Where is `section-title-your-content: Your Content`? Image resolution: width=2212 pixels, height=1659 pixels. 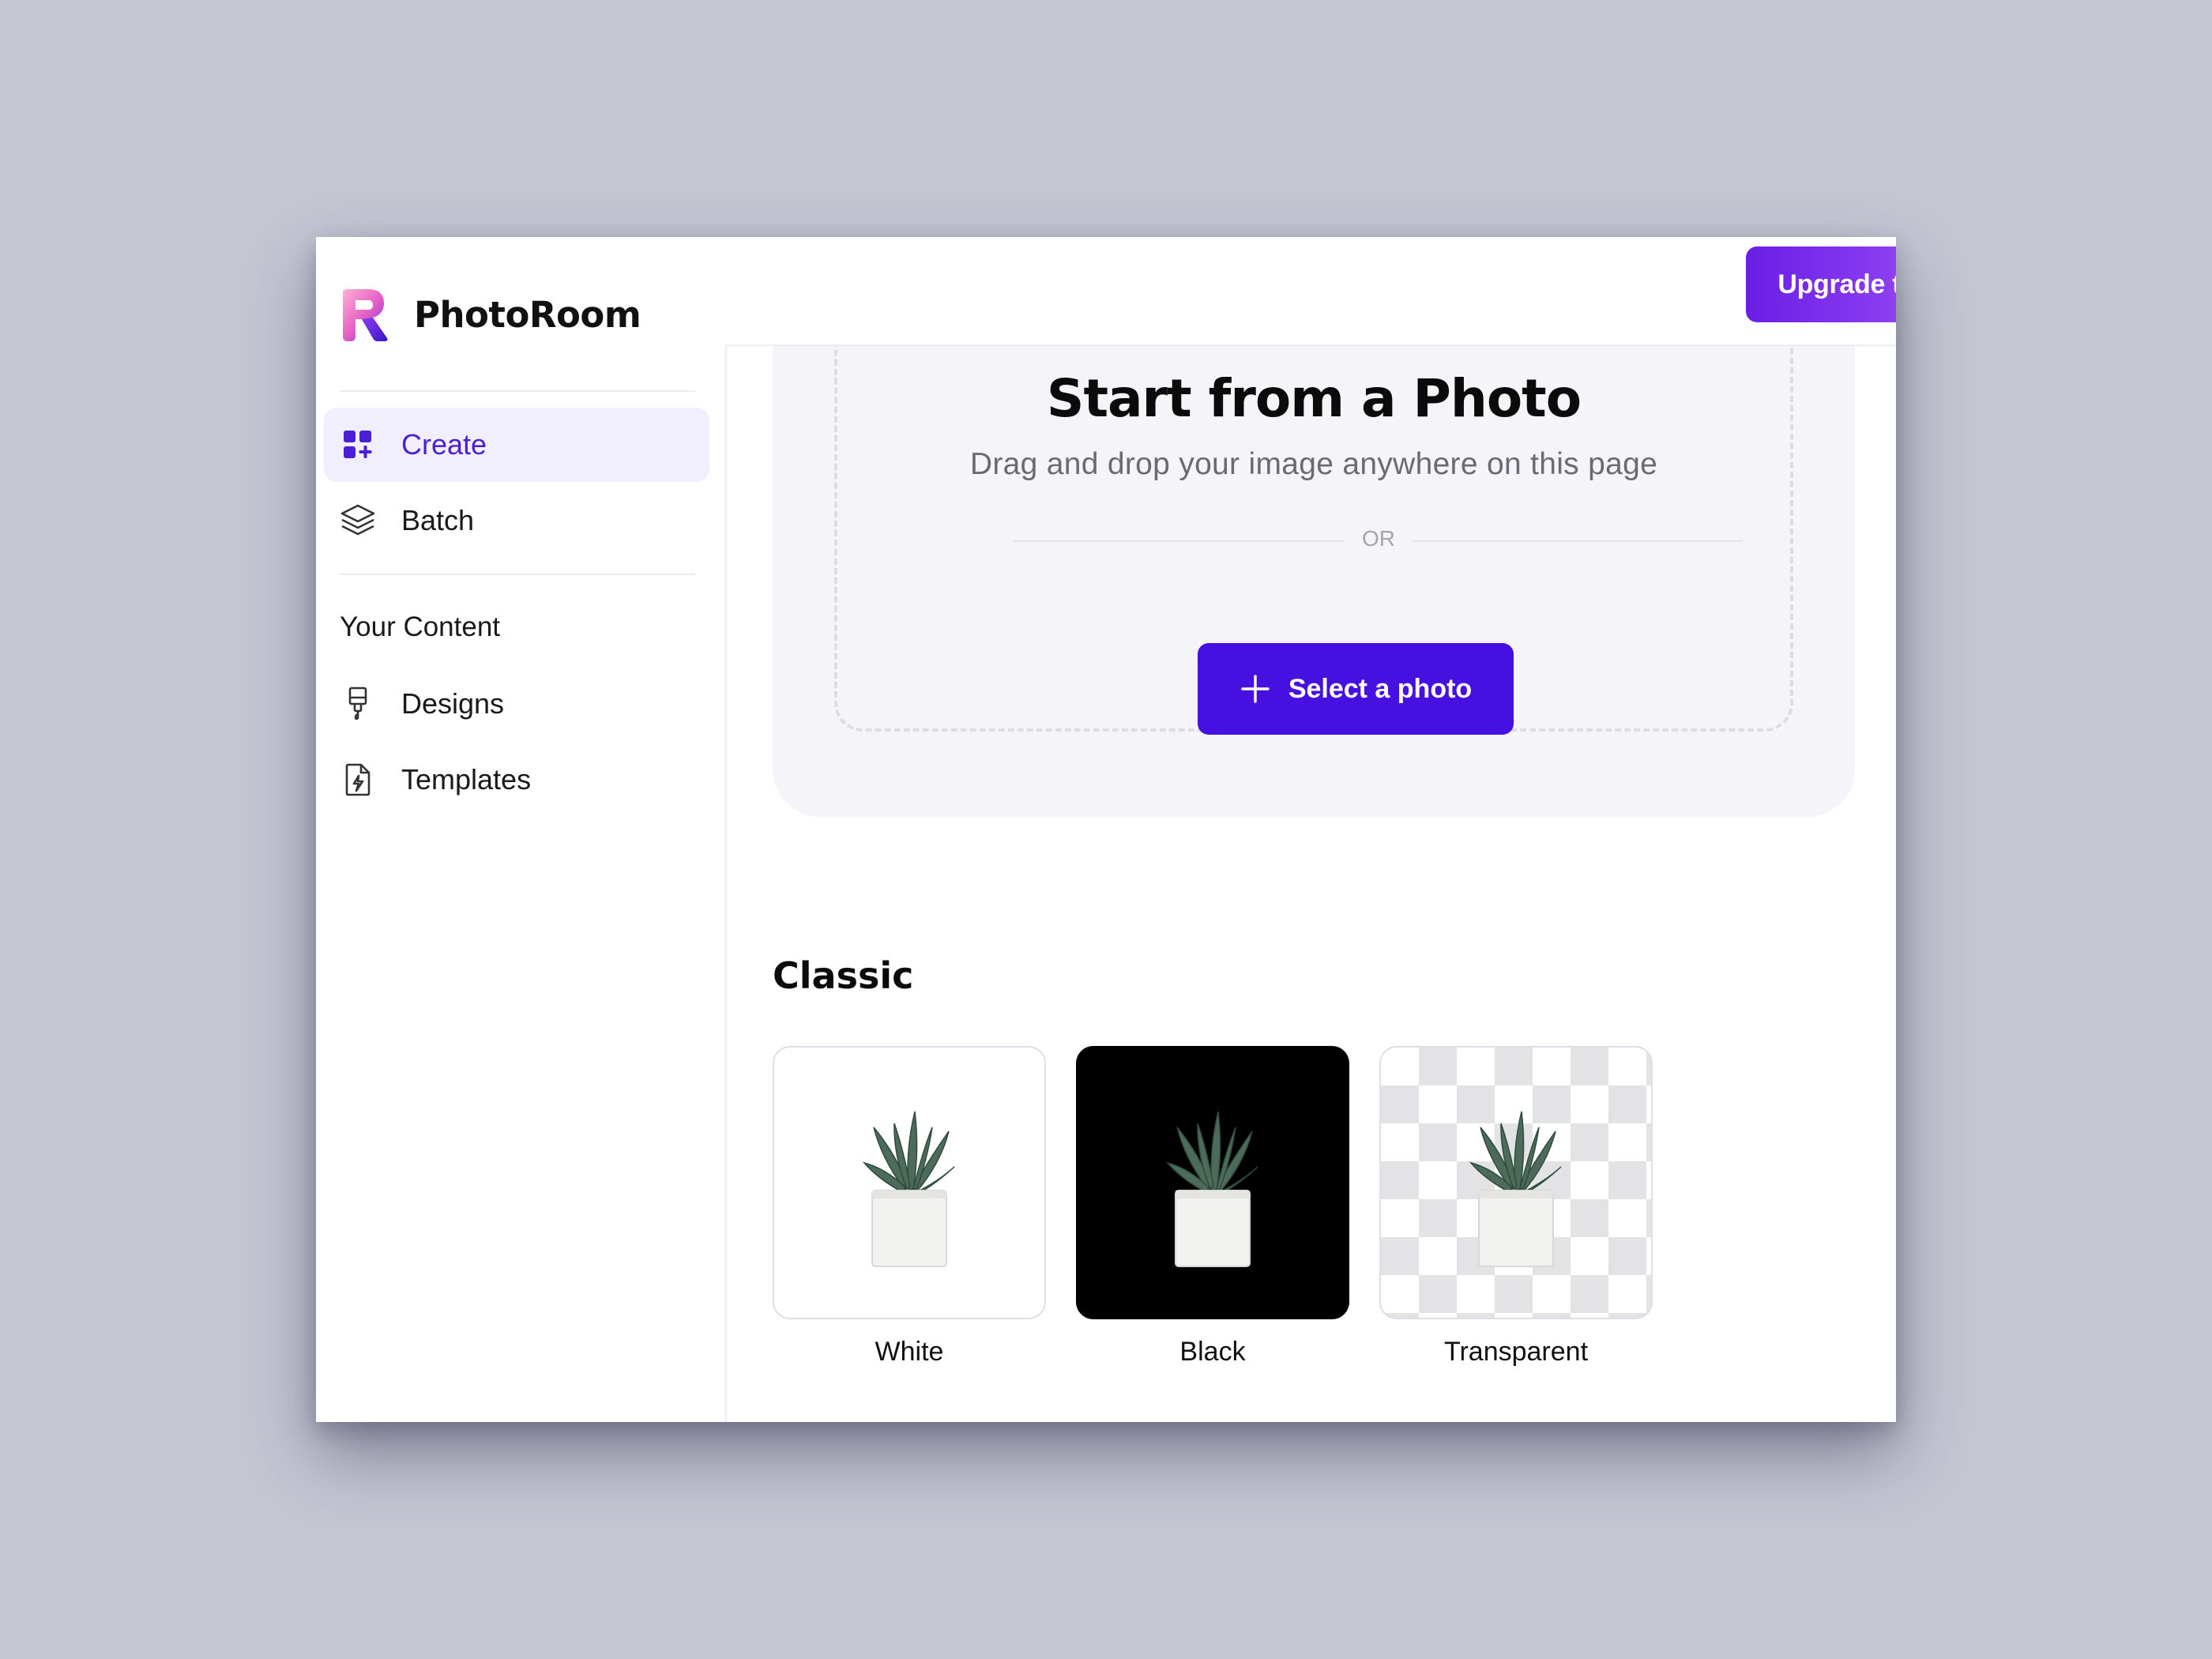
section-title-your-content: Your Content is located at coordinates (421, 627).